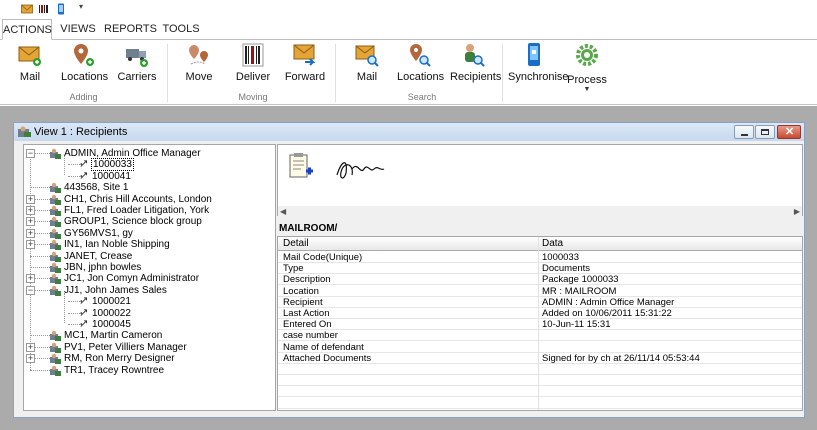  What do you see at coordinates (149, 199) in the screenshot?
I see `tree-item-recipient: + CH1, Chris Hill Accounts, London` at bounding box center [149, 199].